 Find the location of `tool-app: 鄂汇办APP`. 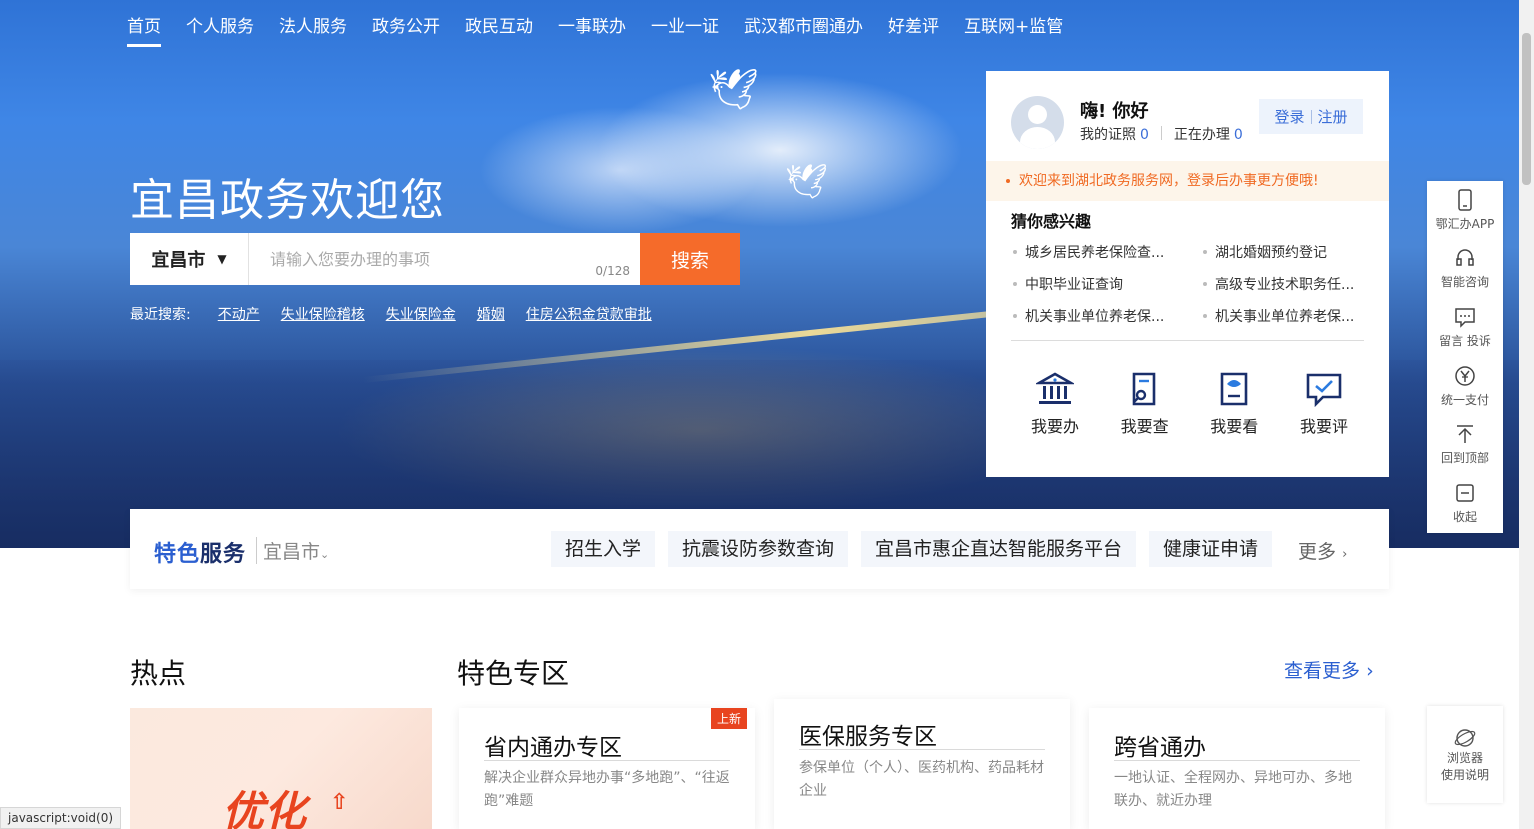

tool-app: 鄂汇办APP is located at coordinates (1465, 210).